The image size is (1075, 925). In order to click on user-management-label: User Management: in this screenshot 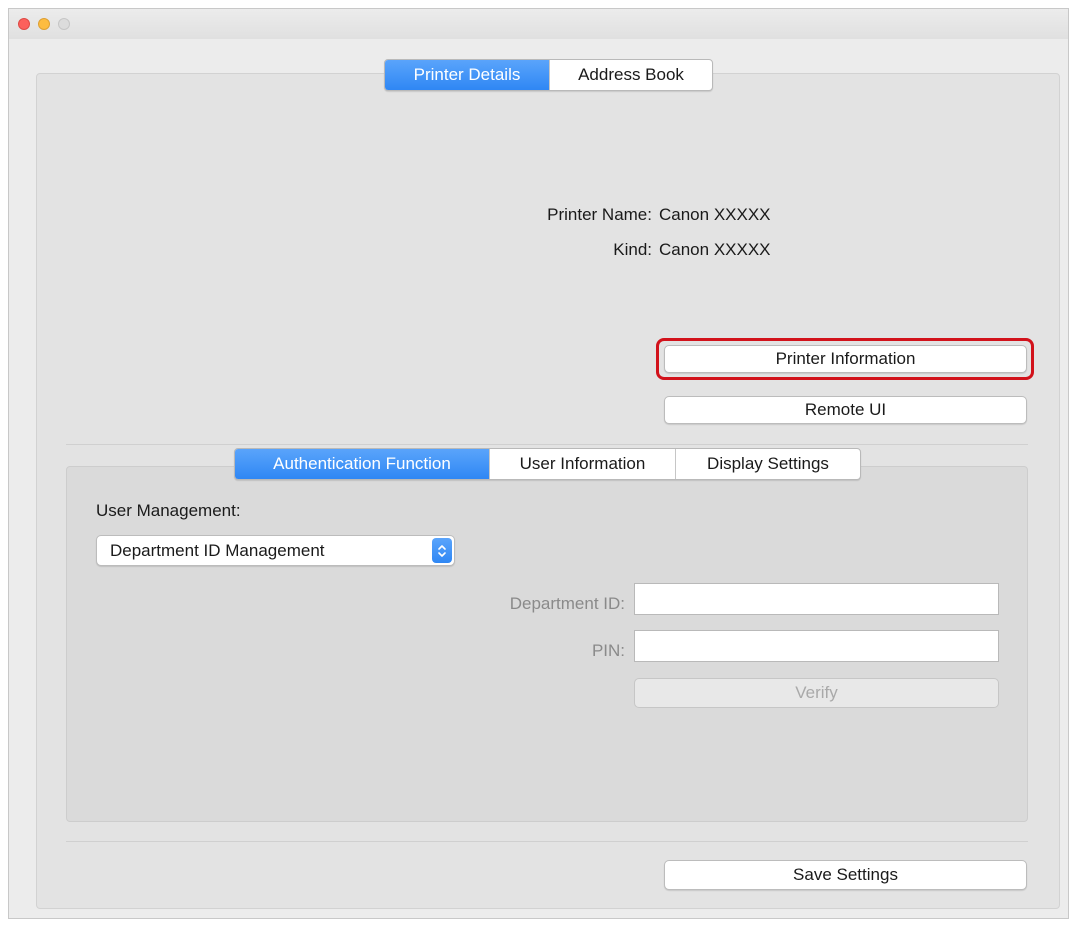, I will do `click(168, 510)`.